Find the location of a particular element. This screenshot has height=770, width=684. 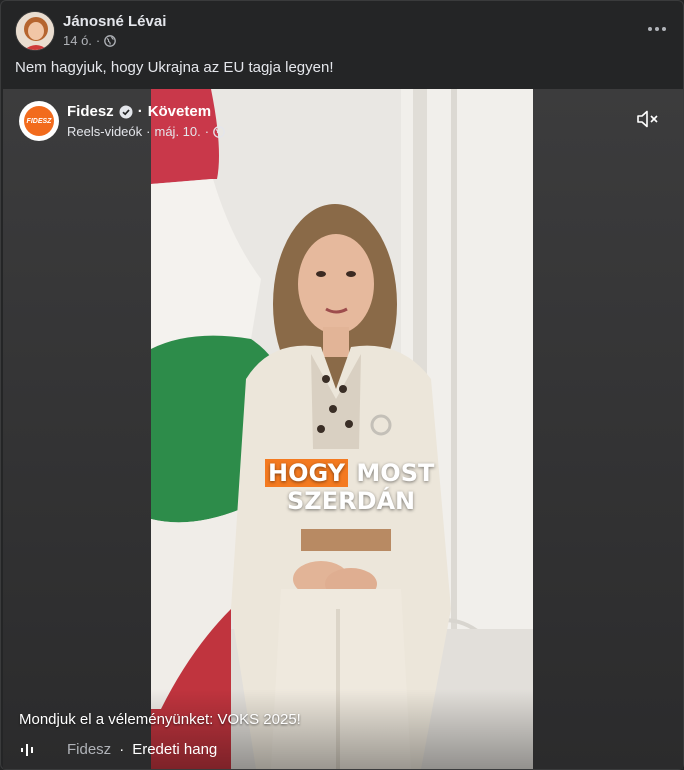

audio-row: Fidesz · Eredeti hang is located at coordinates (118, 749).